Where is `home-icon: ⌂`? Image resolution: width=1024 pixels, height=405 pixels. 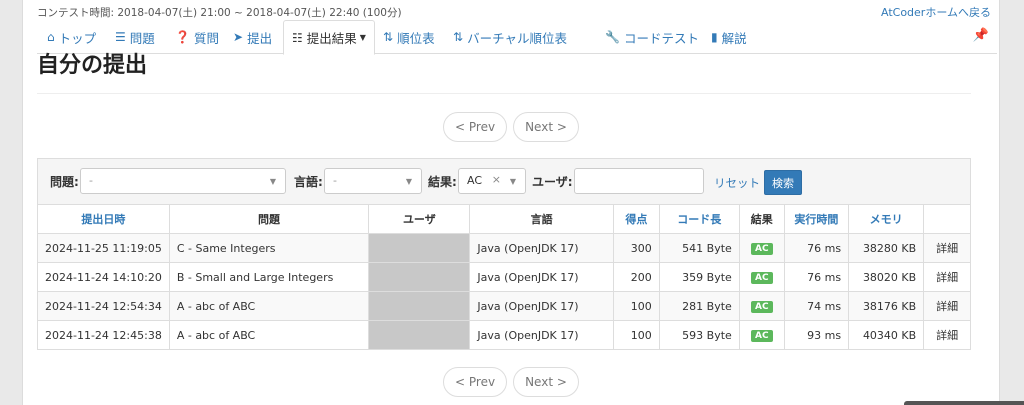 home-icon: ⌂ is located at coordinates (51, 37).